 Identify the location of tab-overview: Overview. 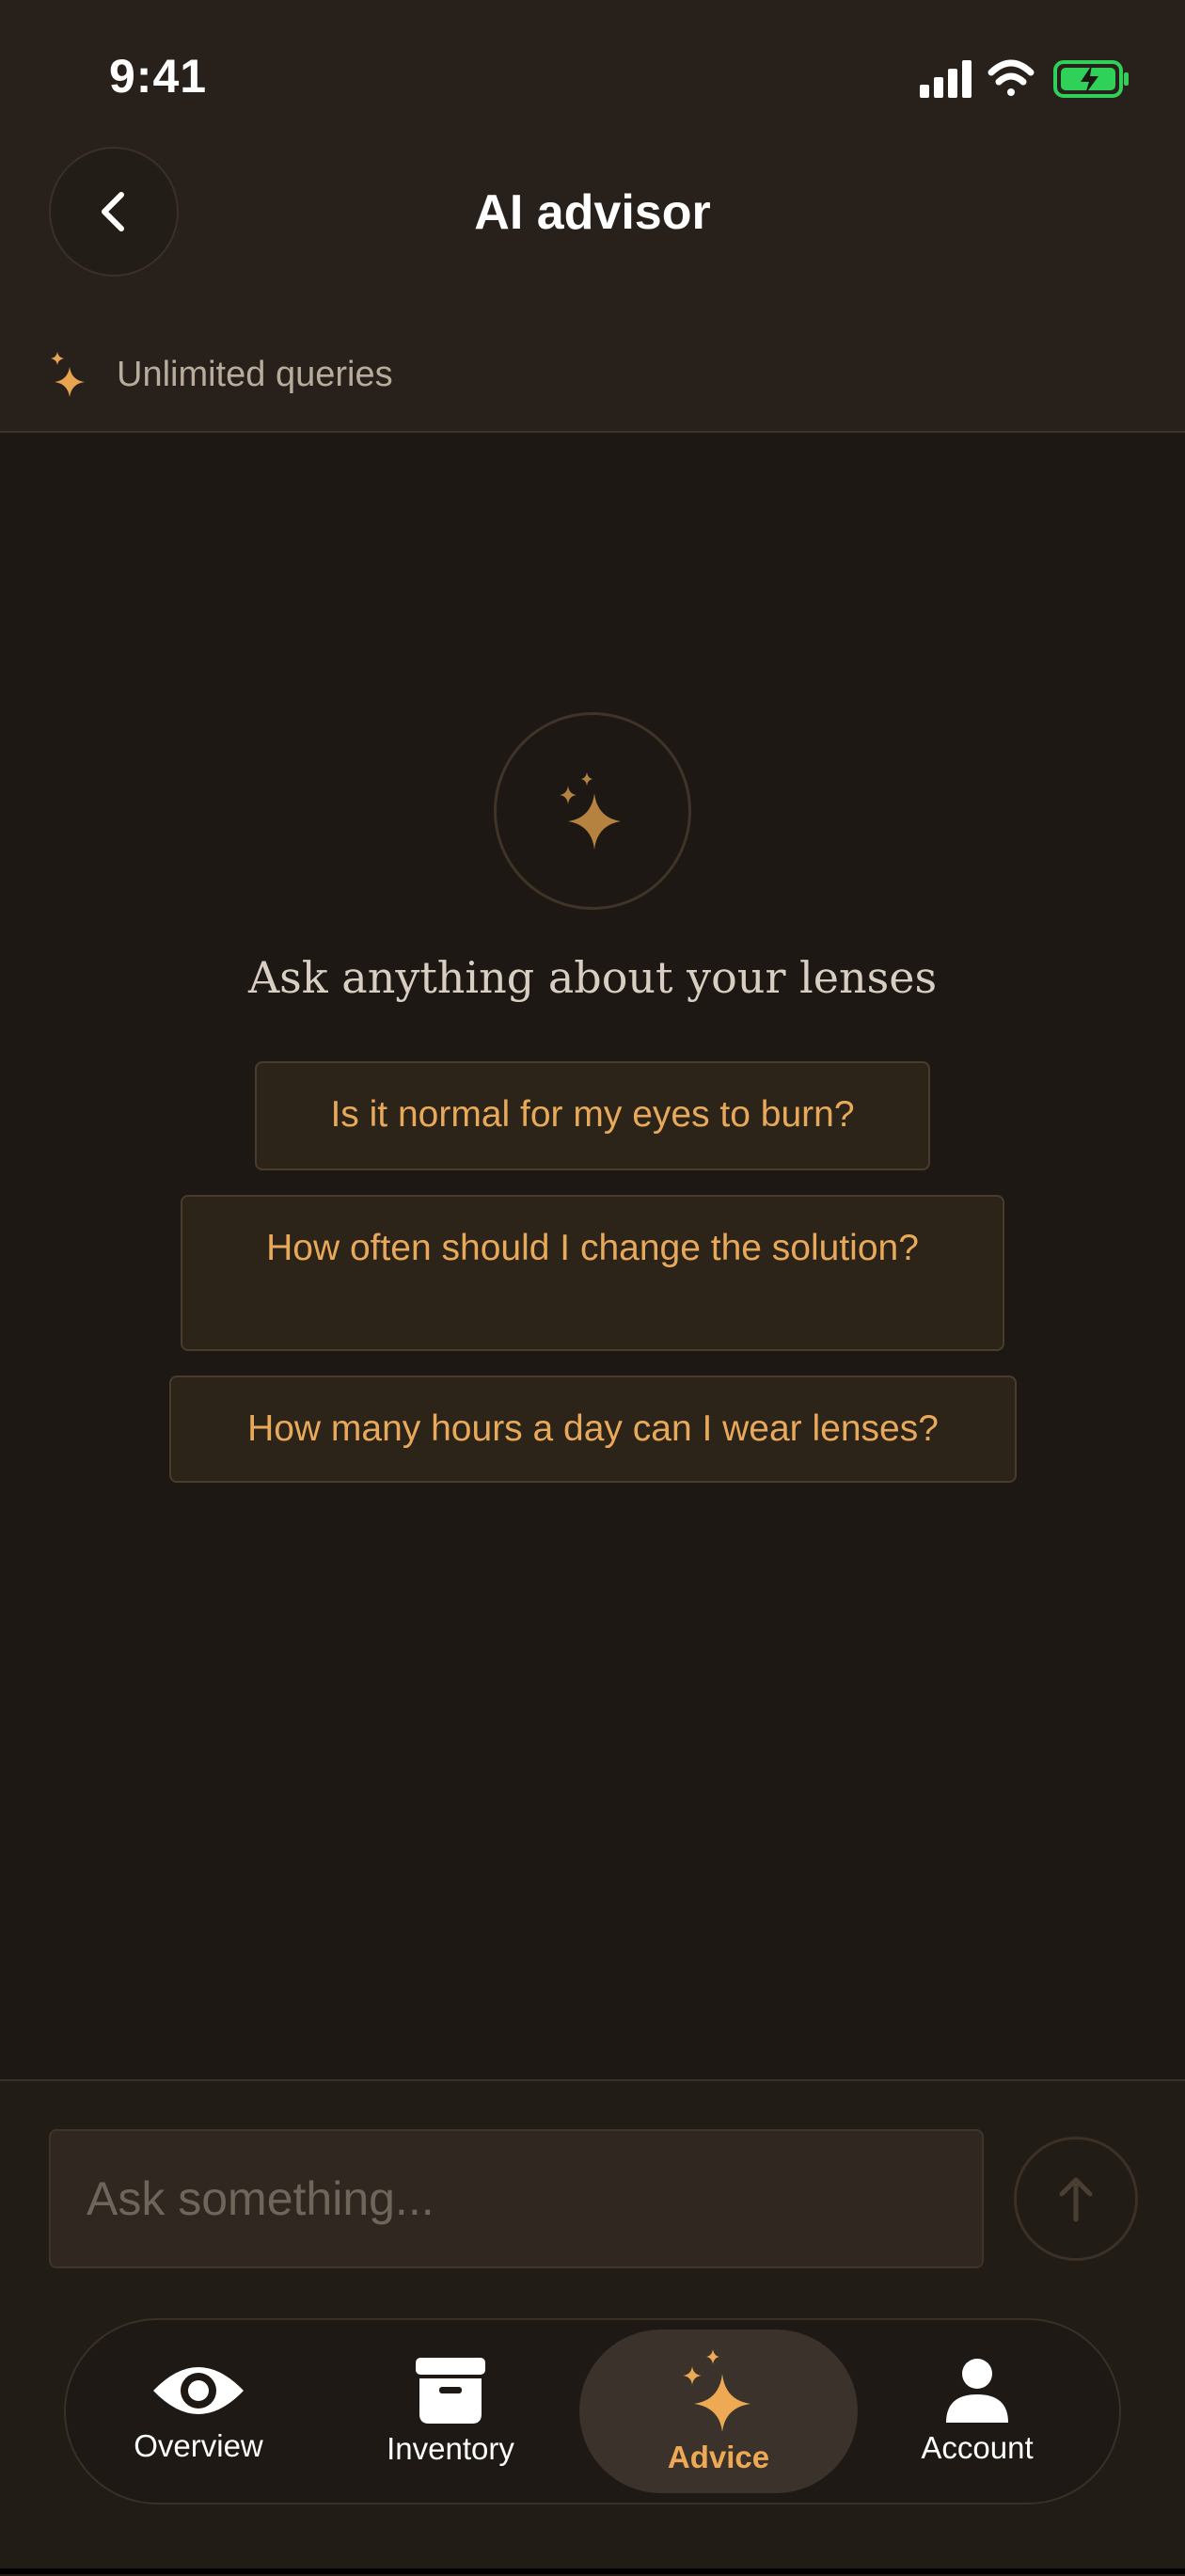
(198, 2411).